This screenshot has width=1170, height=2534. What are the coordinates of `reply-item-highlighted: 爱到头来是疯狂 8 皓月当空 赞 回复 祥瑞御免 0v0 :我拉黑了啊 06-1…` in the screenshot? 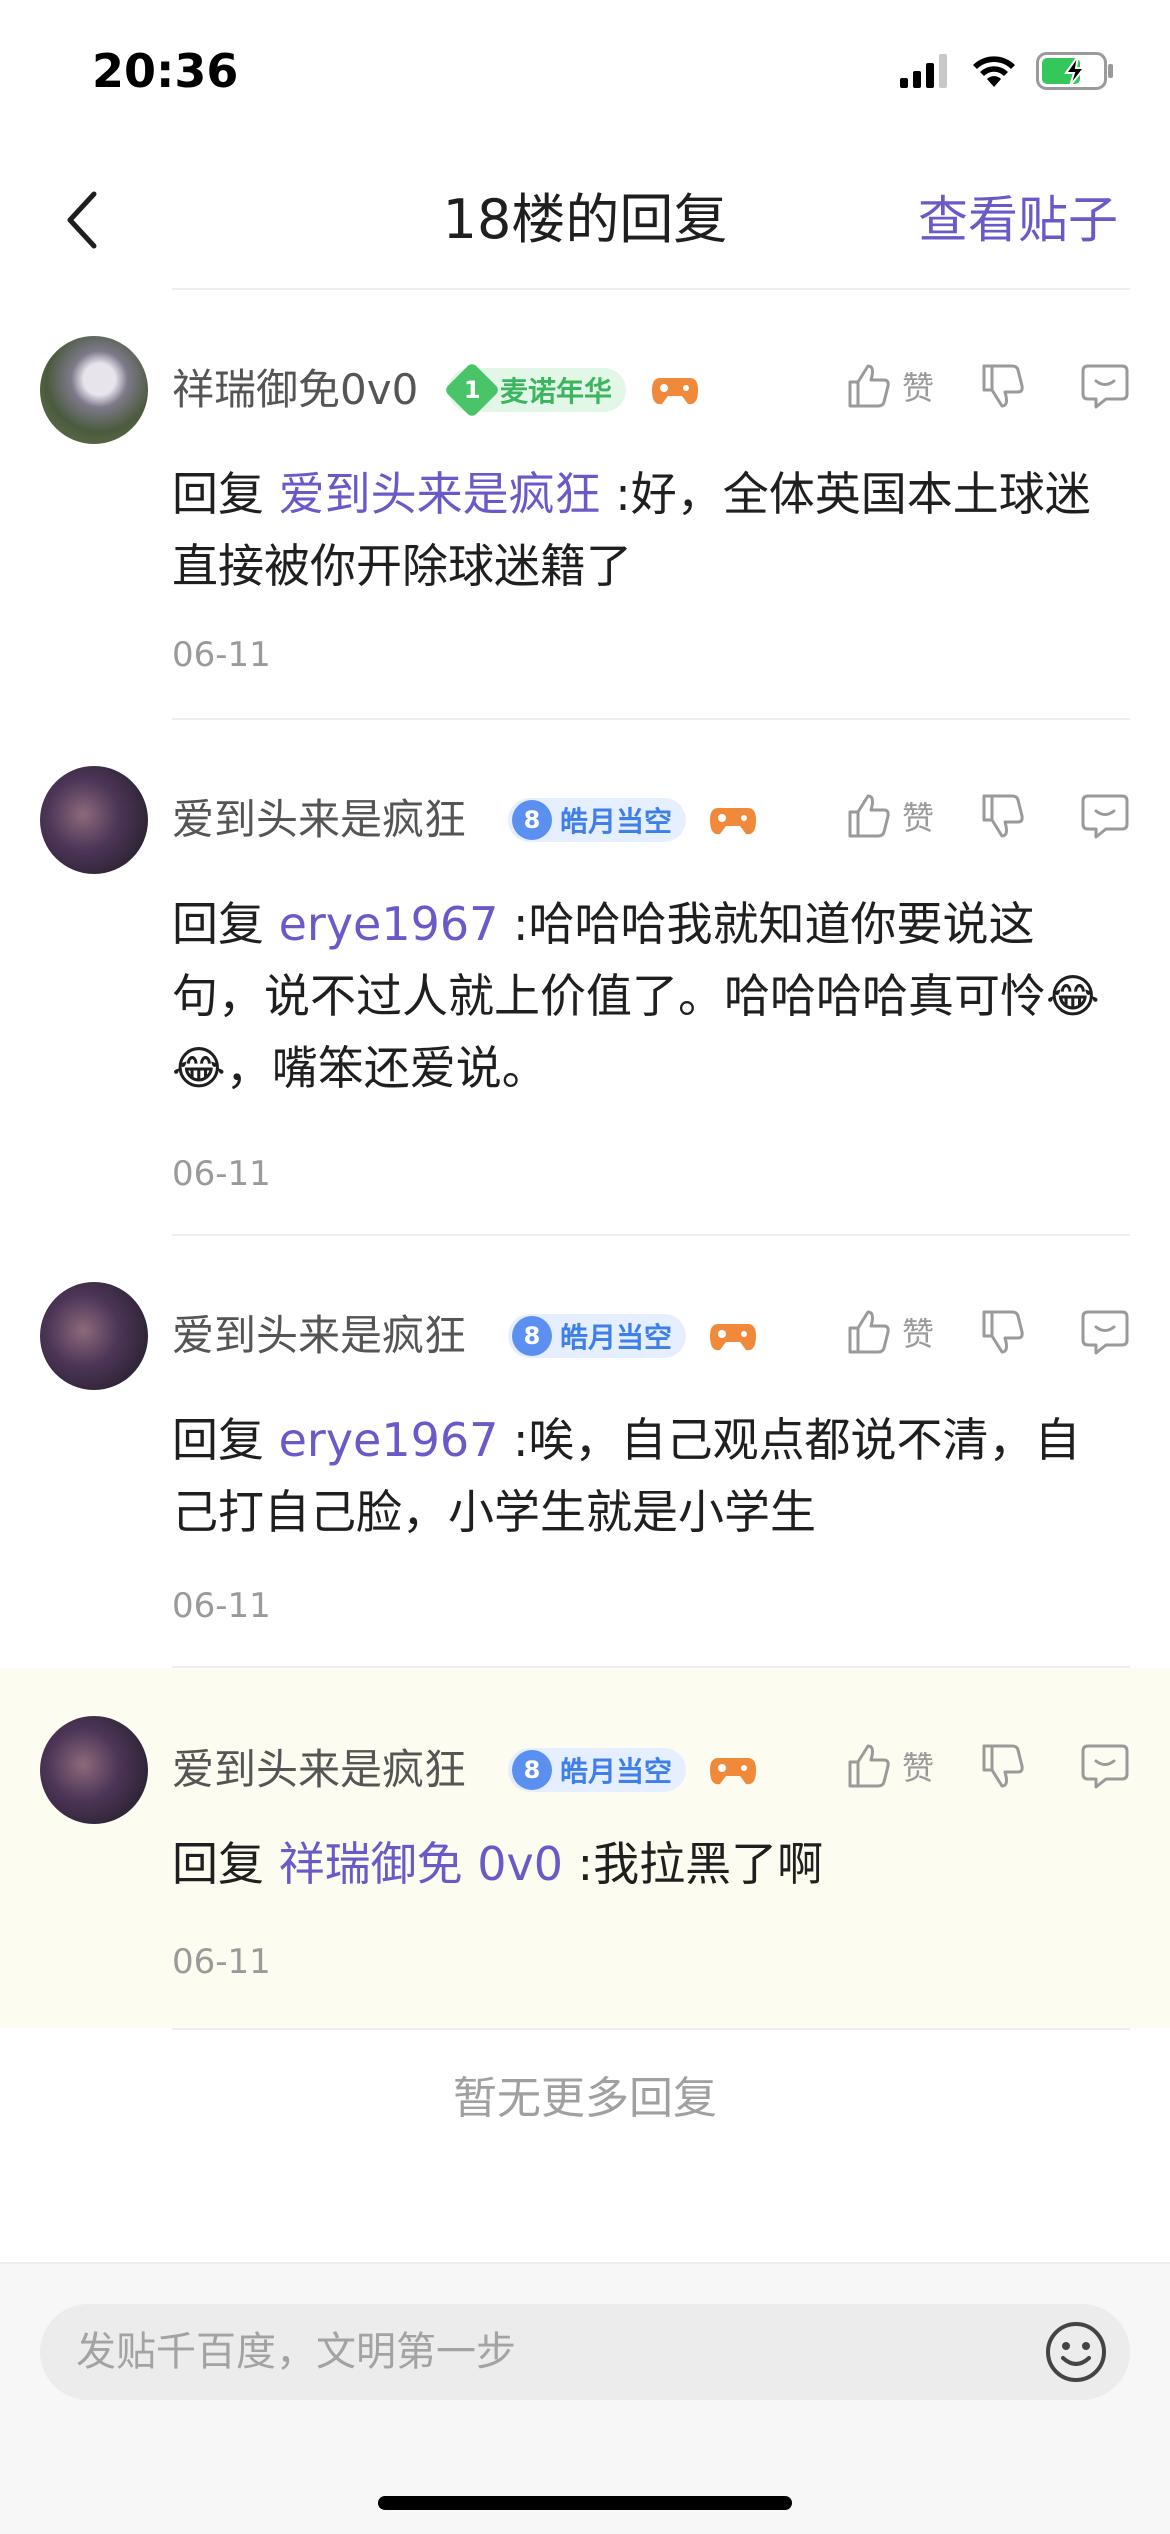 It's located at (585, 1848).